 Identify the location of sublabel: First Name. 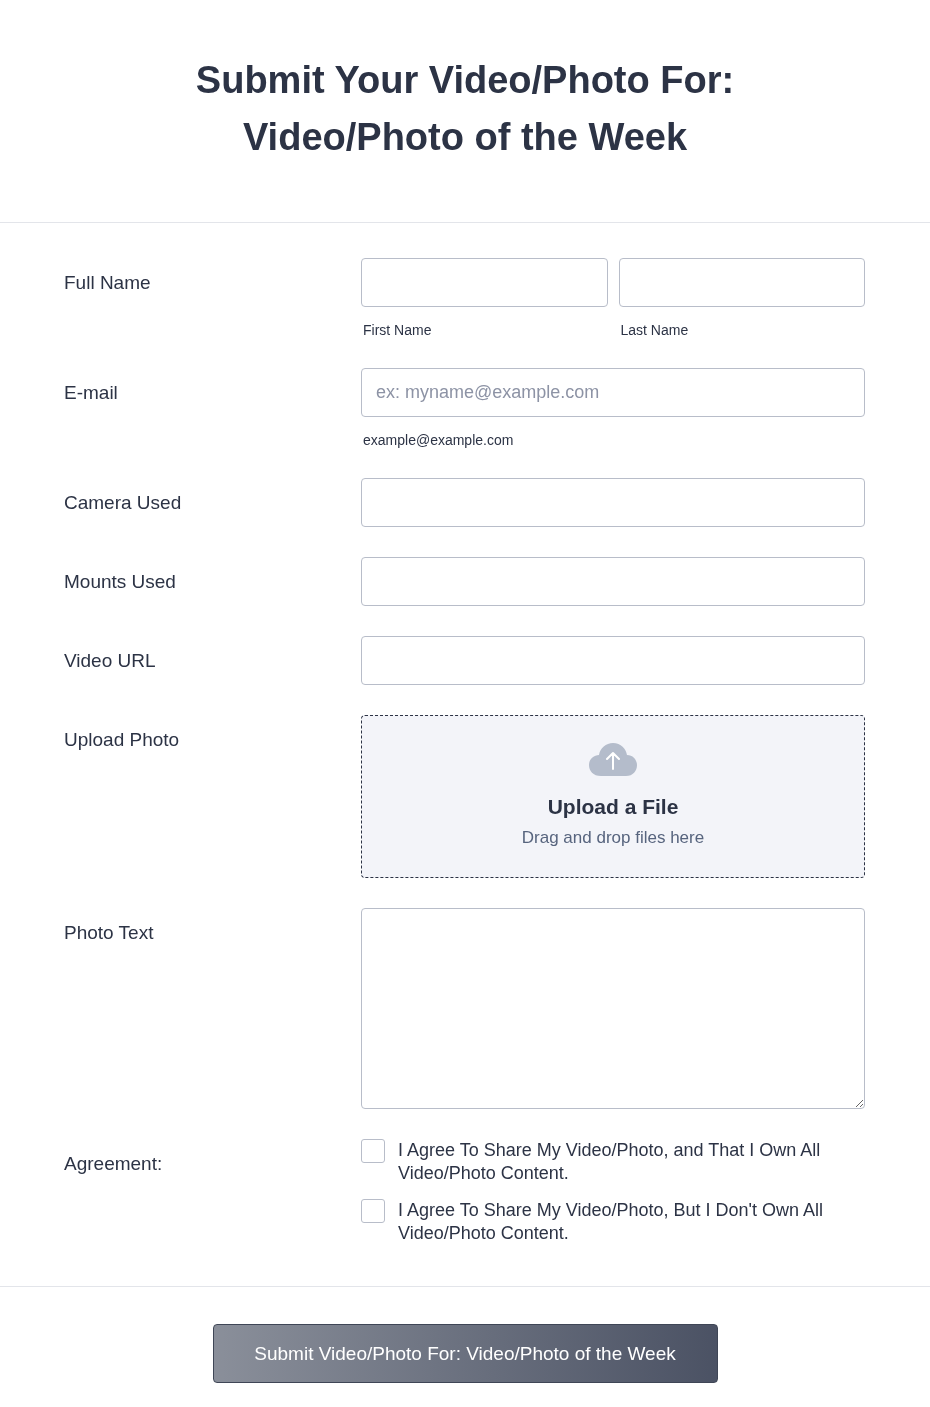
(398, 330).